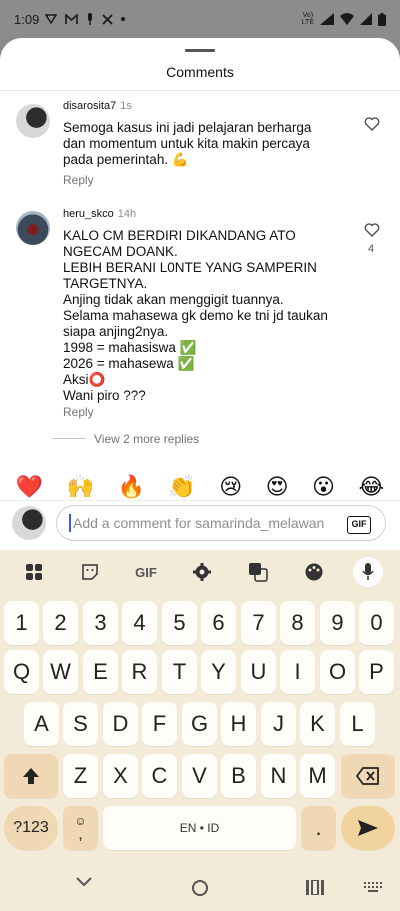 The height and width of the screenshot is (911, 400). I want to click on key-d: D, so click(120, 724).